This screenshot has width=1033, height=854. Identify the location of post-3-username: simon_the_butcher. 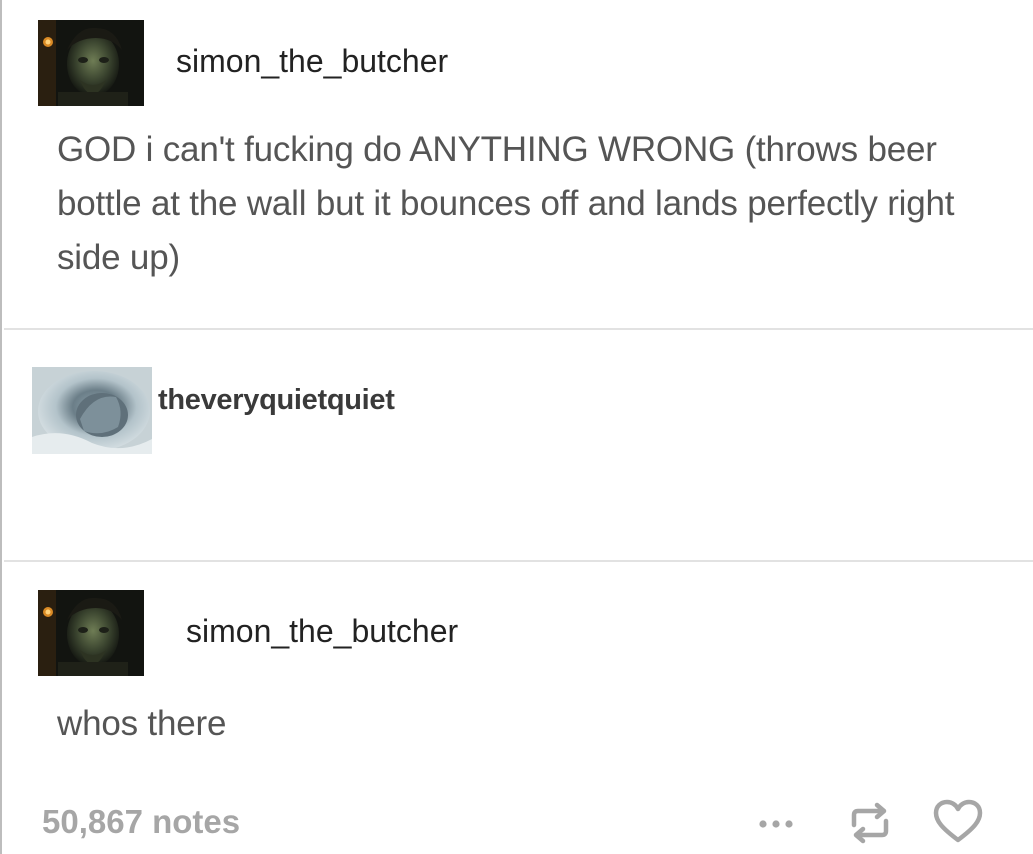
(322, 631).